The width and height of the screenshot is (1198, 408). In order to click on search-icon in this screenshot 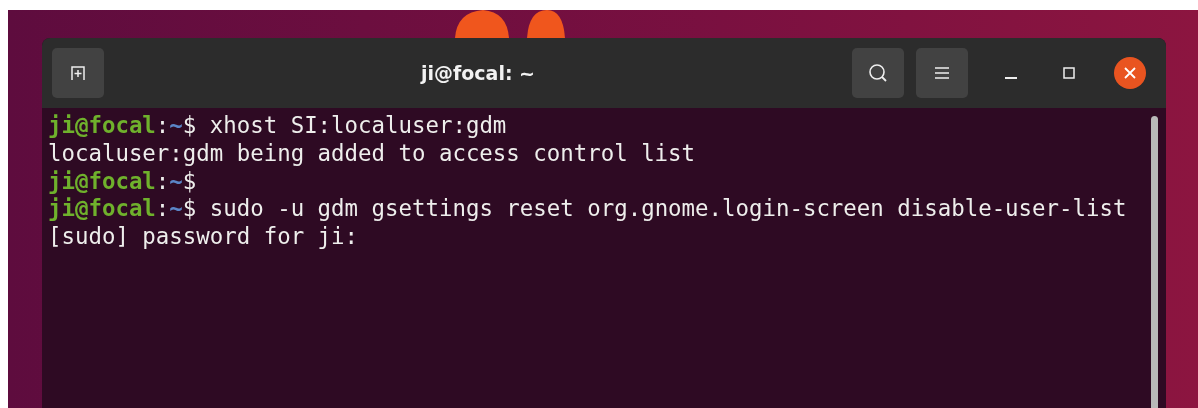, I will do `click(878, 73)`.